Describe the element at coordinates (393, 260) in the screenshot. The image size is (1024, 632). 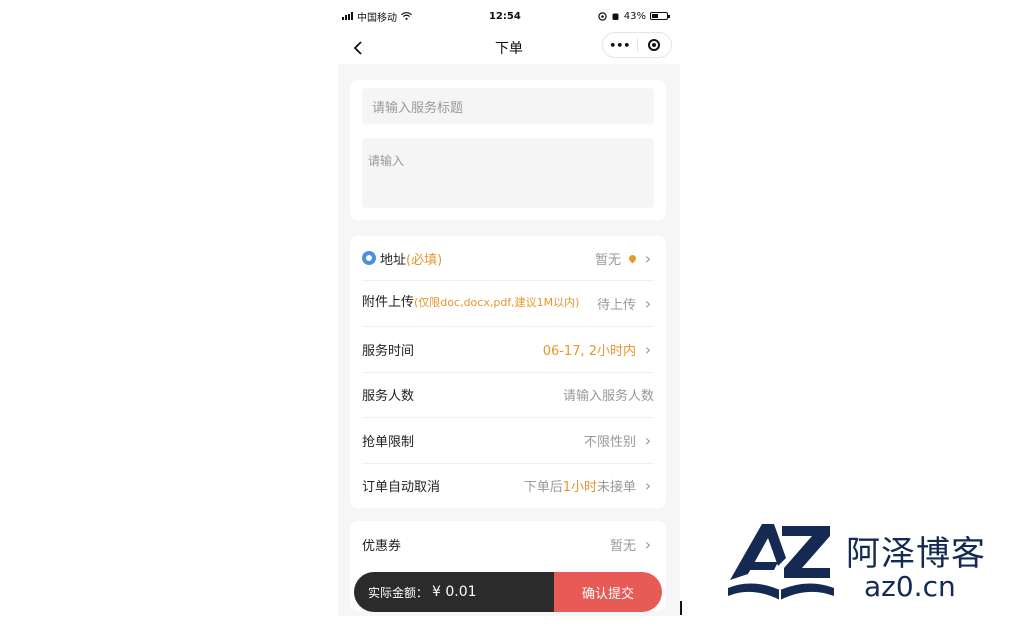
I see `address-label: 地址` at that location.